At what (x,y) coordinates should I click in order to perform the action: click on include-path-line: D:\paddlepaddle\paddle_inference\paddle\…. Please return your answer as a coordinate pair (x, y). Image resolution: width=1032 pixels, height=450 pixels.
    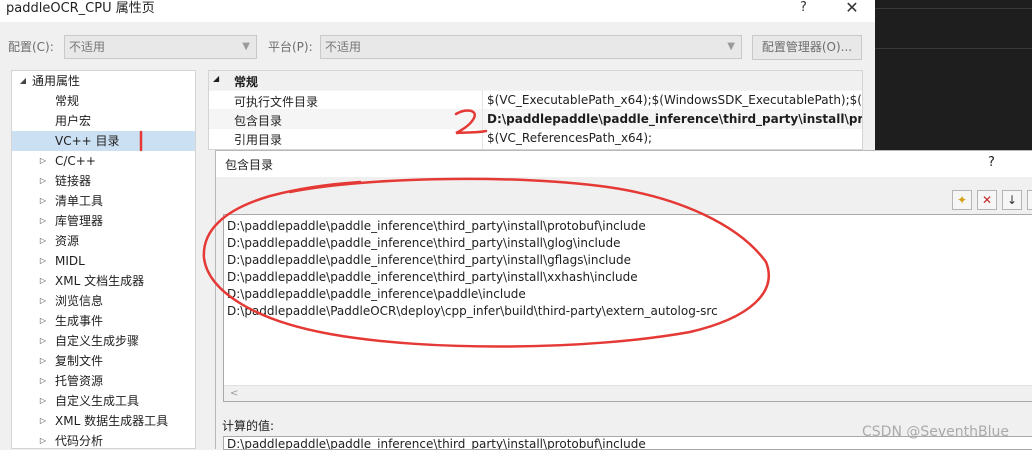
    Looking at the image, I should click on (376, 294).